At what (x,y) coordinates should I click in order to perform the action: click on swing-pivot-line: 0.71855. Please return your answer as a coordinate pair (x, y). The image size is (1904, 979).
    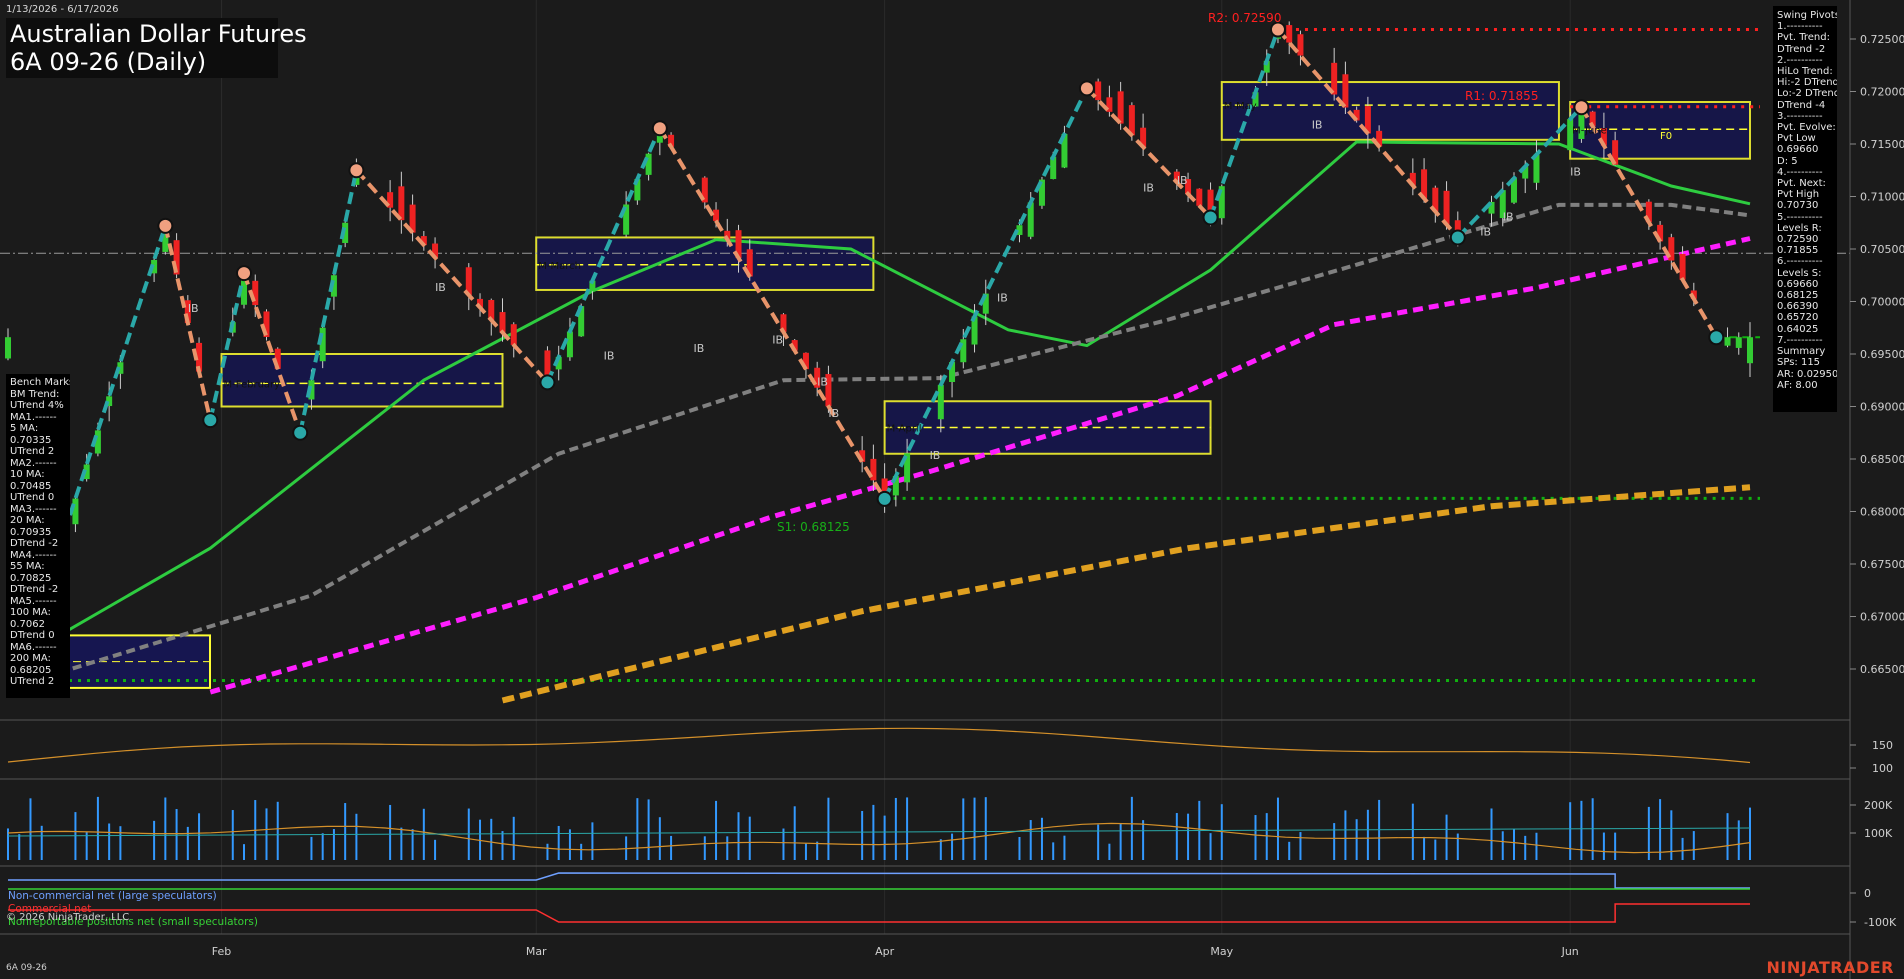
    Looking at the image, I should click on (1798, 251).